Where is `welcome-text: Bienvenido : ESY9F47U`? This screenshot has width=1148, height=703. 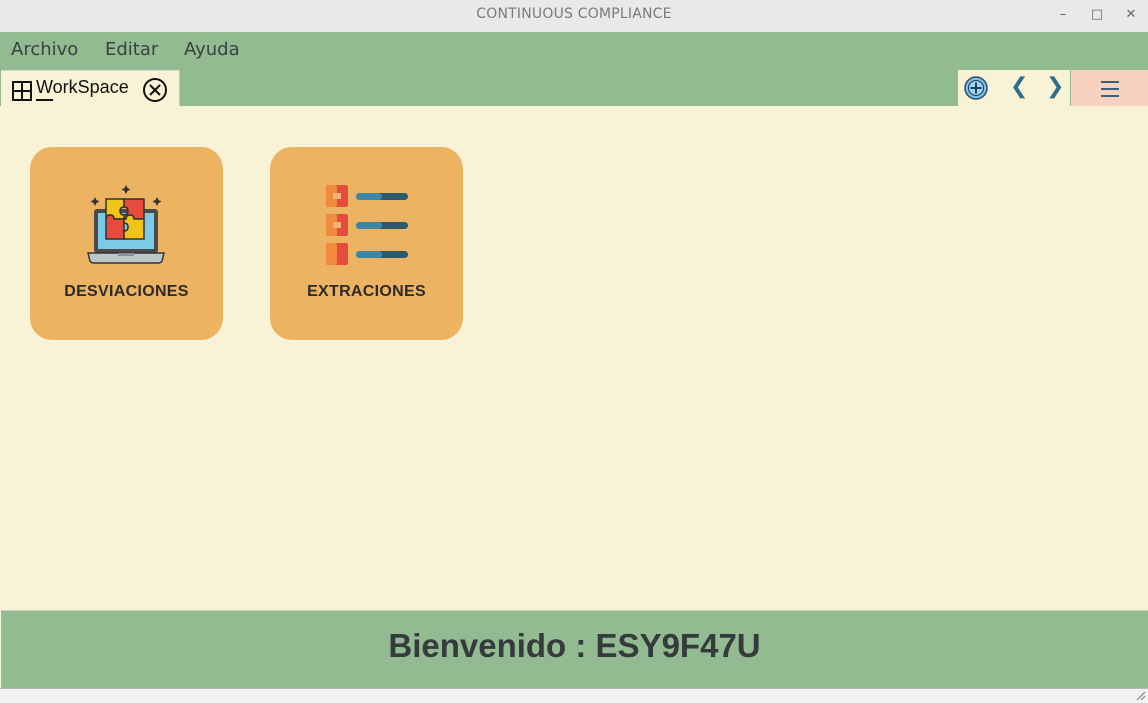
welcome-text: Bienvenido : ESY9F47U is located at coordinates (574, 645).